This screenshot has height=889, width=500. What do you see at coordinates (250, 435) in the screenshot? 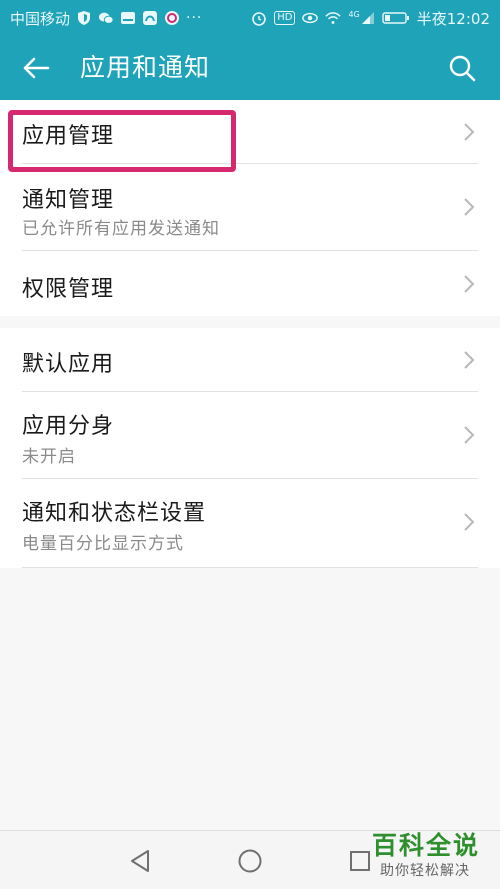
I see `list-item-app-twin: 应用分身 未开启` at bounding box center [250, 435].